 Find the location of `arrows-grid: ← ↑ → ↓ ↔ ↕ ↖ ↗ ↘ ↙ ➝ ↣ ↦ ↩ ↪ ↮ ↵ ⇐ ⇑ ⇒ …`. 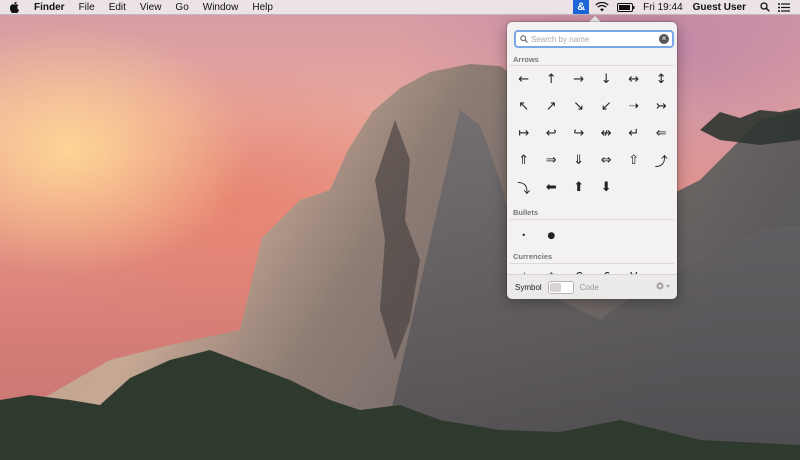

arrows-grid: ← ↑ → ↓ ↔ ↕ ↖ ↗ ↘ ↙ ➝ ↣ ↦ ↩ ↪ ↮ ↵ ⇐ ⇑ ⇒ … is located at coordinates (592, 133).